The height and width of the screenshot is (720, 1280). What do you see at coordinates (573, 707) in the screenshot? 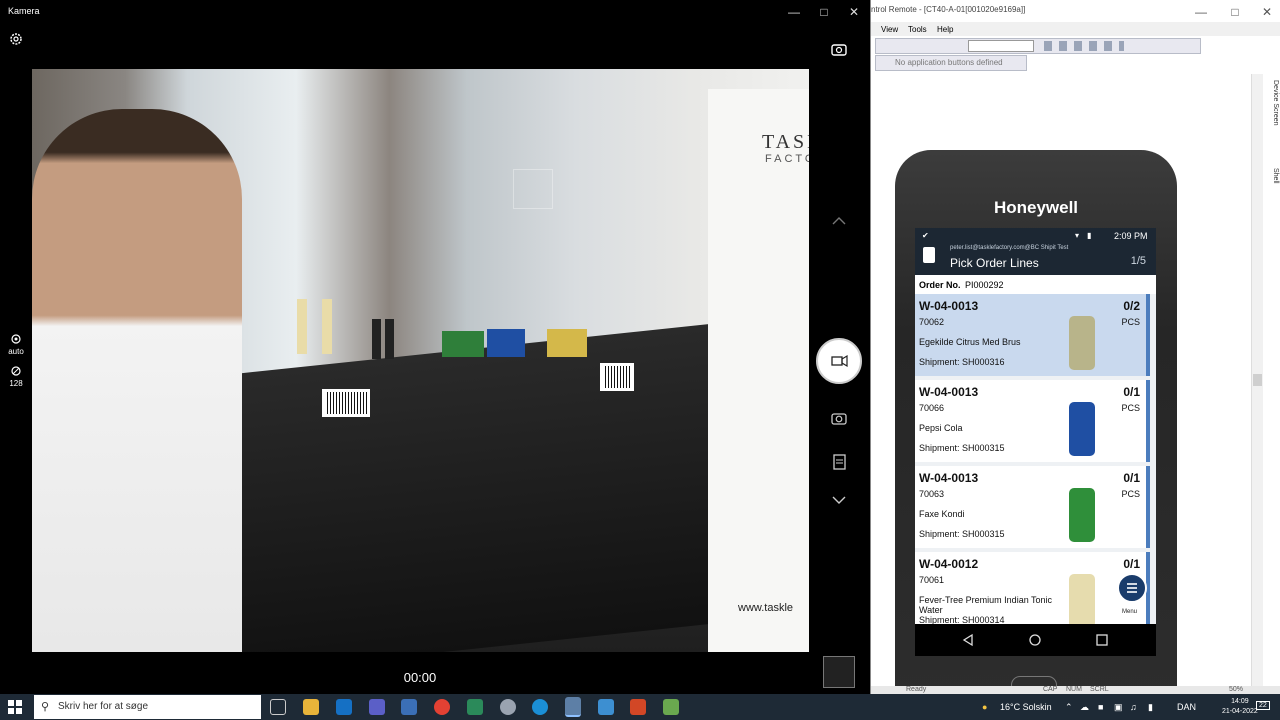
I see `camera-app-icon` at bounding box center [573, 707].